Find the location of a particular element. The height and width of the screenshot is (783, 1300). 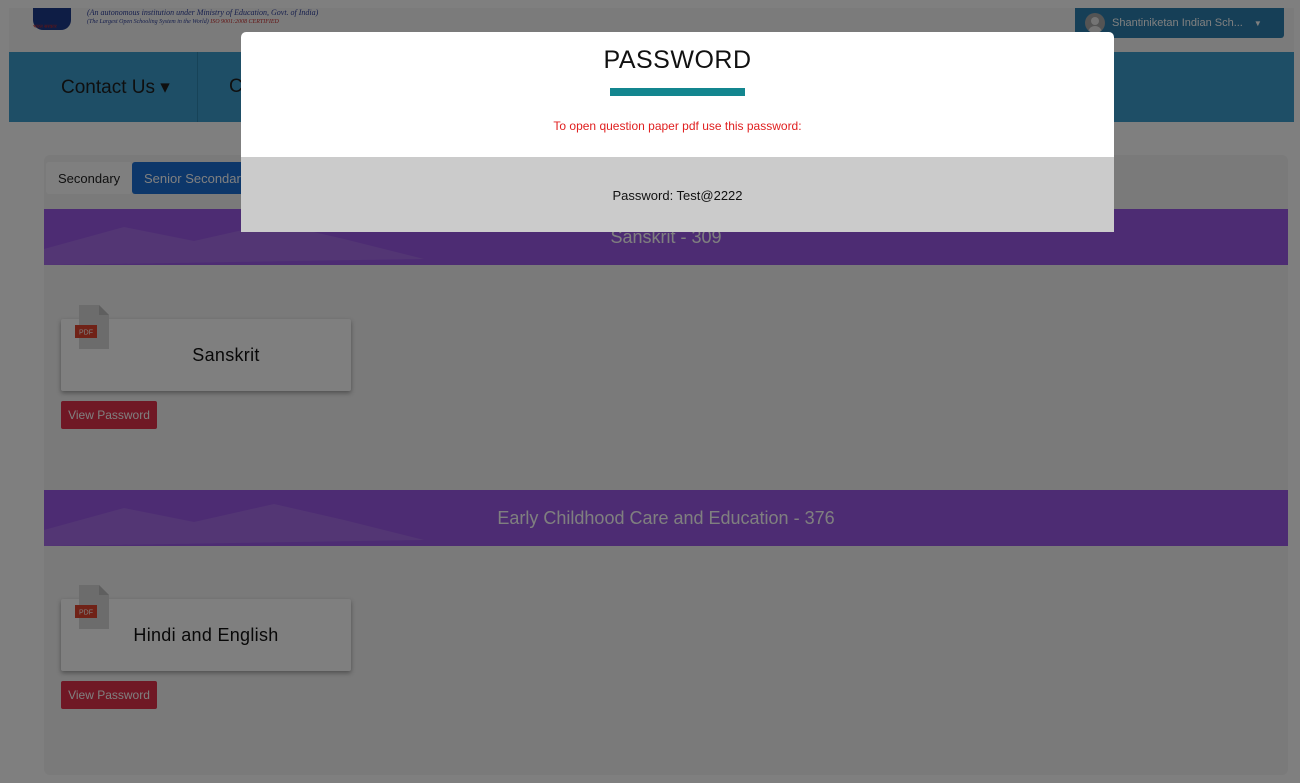

title-underline is located at coordinates (677, 92).